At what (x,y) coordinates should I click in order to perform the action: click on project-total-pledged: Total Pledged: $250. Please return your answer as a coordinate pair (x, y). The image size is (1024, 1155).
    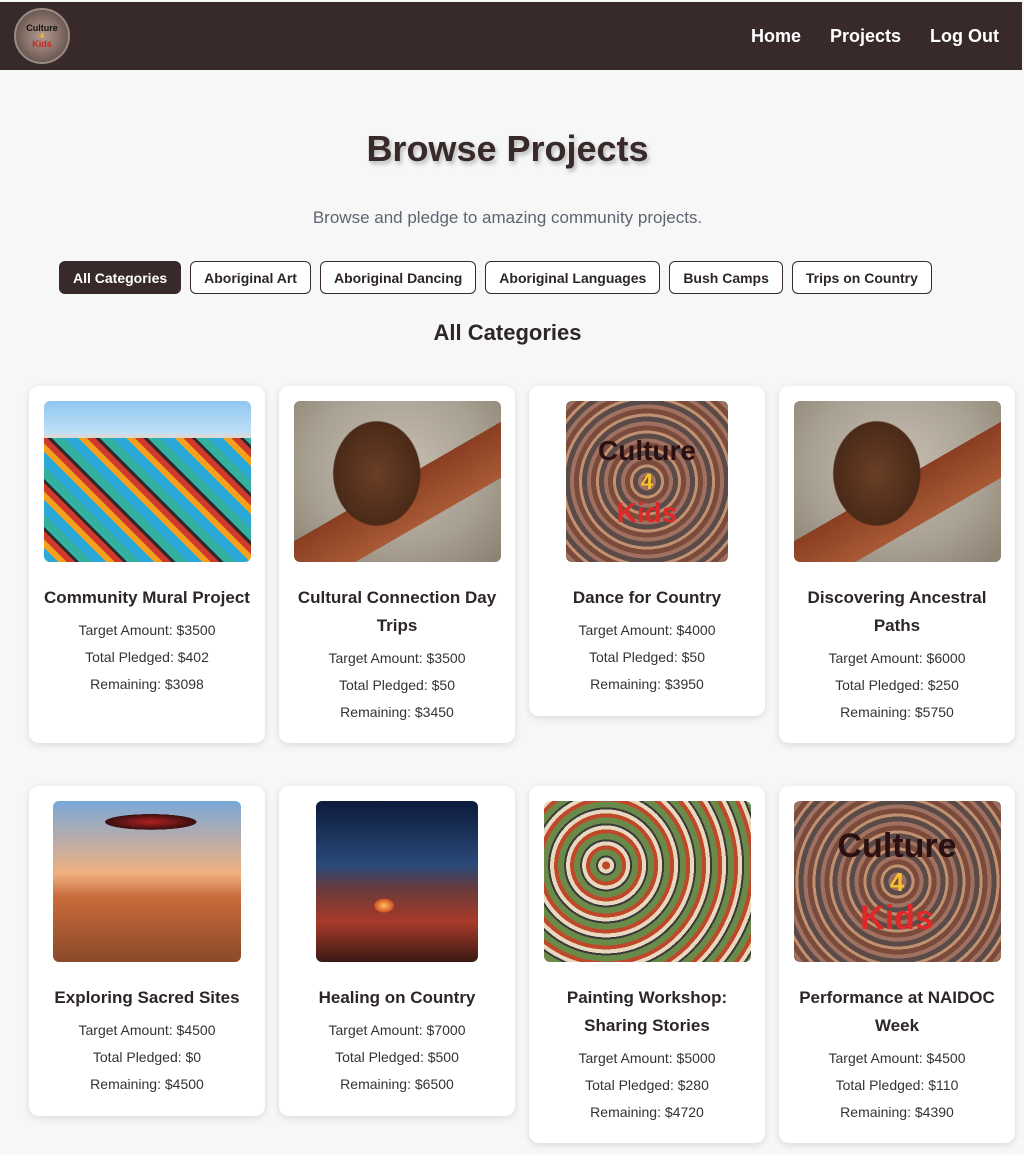
    Looking at the image, I should click on (897, 685).